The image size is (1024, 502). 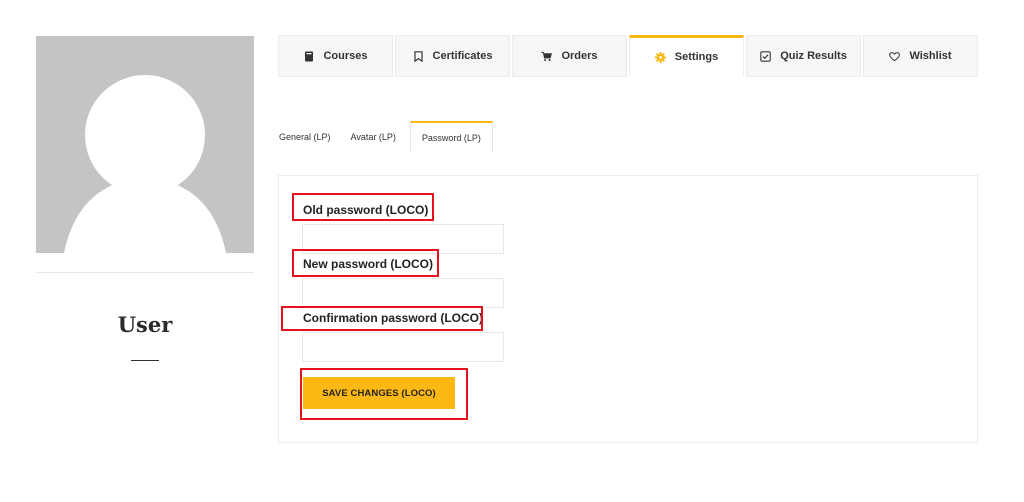 I want to click on book-icon, so click(x=308, y=56).